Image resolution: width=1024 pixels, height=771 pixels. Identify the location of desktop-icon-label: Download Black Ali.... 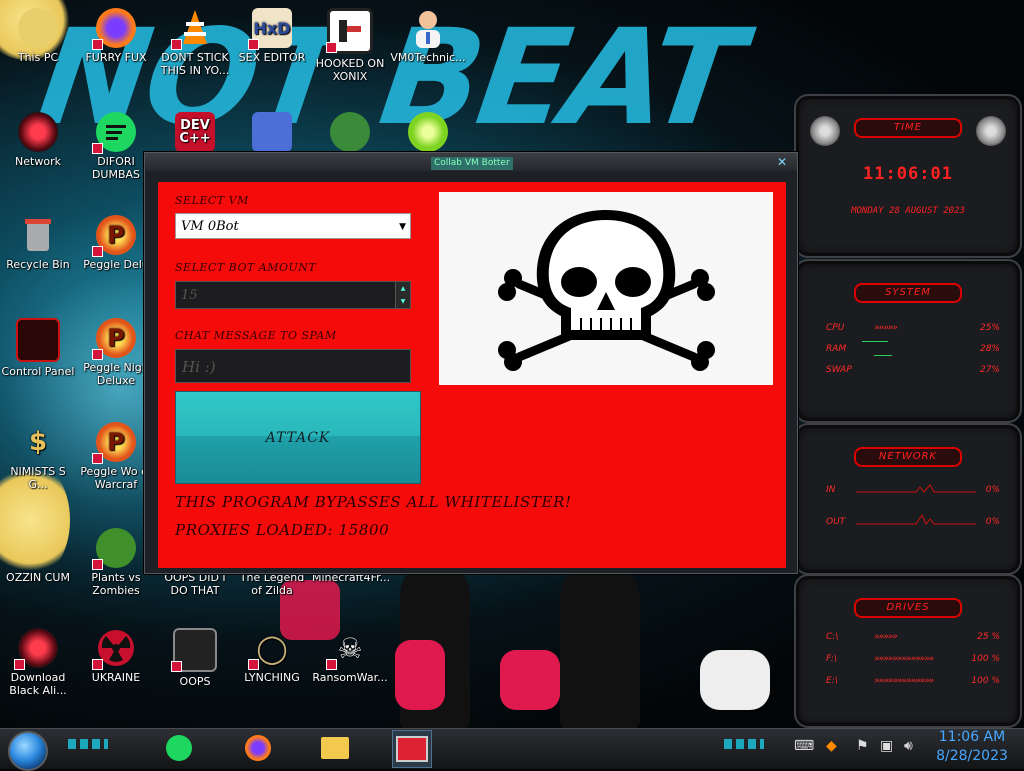
(38, 684).